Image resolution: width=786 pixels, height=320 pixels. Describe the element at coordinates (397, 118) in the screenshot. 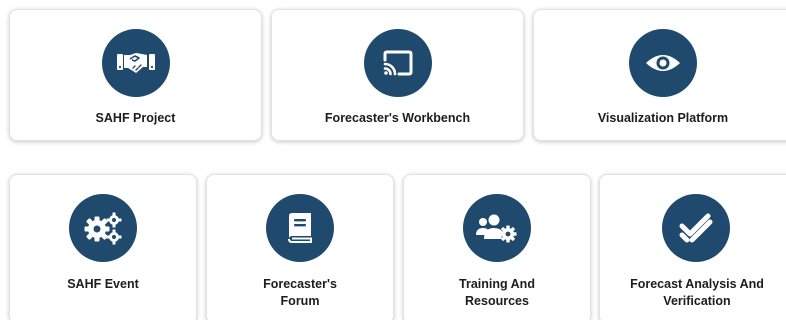

I see `card-label: Forecaster's Workbench` at that location.